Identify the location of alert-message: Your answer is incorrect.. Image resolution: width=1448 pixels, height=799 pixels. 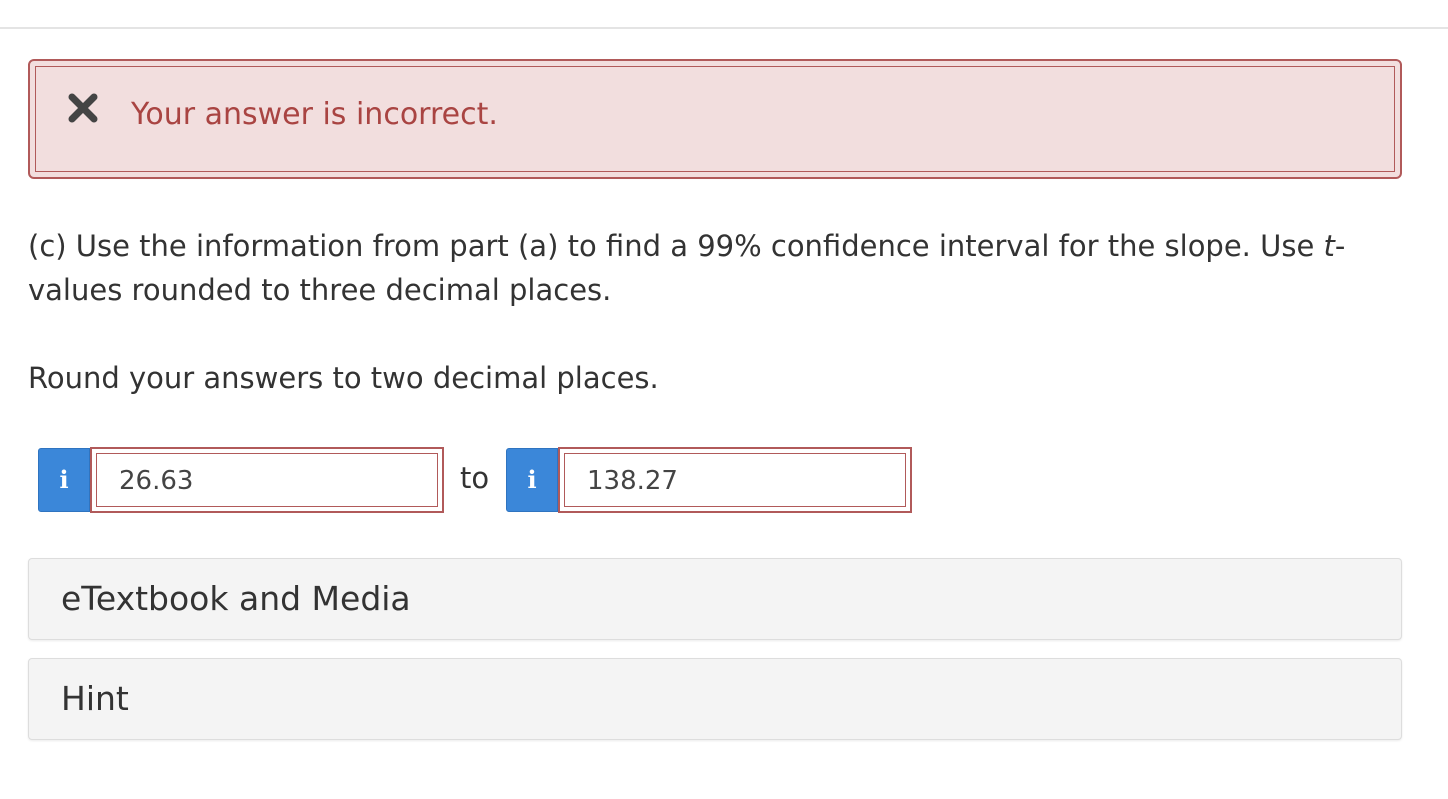
(314, 114).